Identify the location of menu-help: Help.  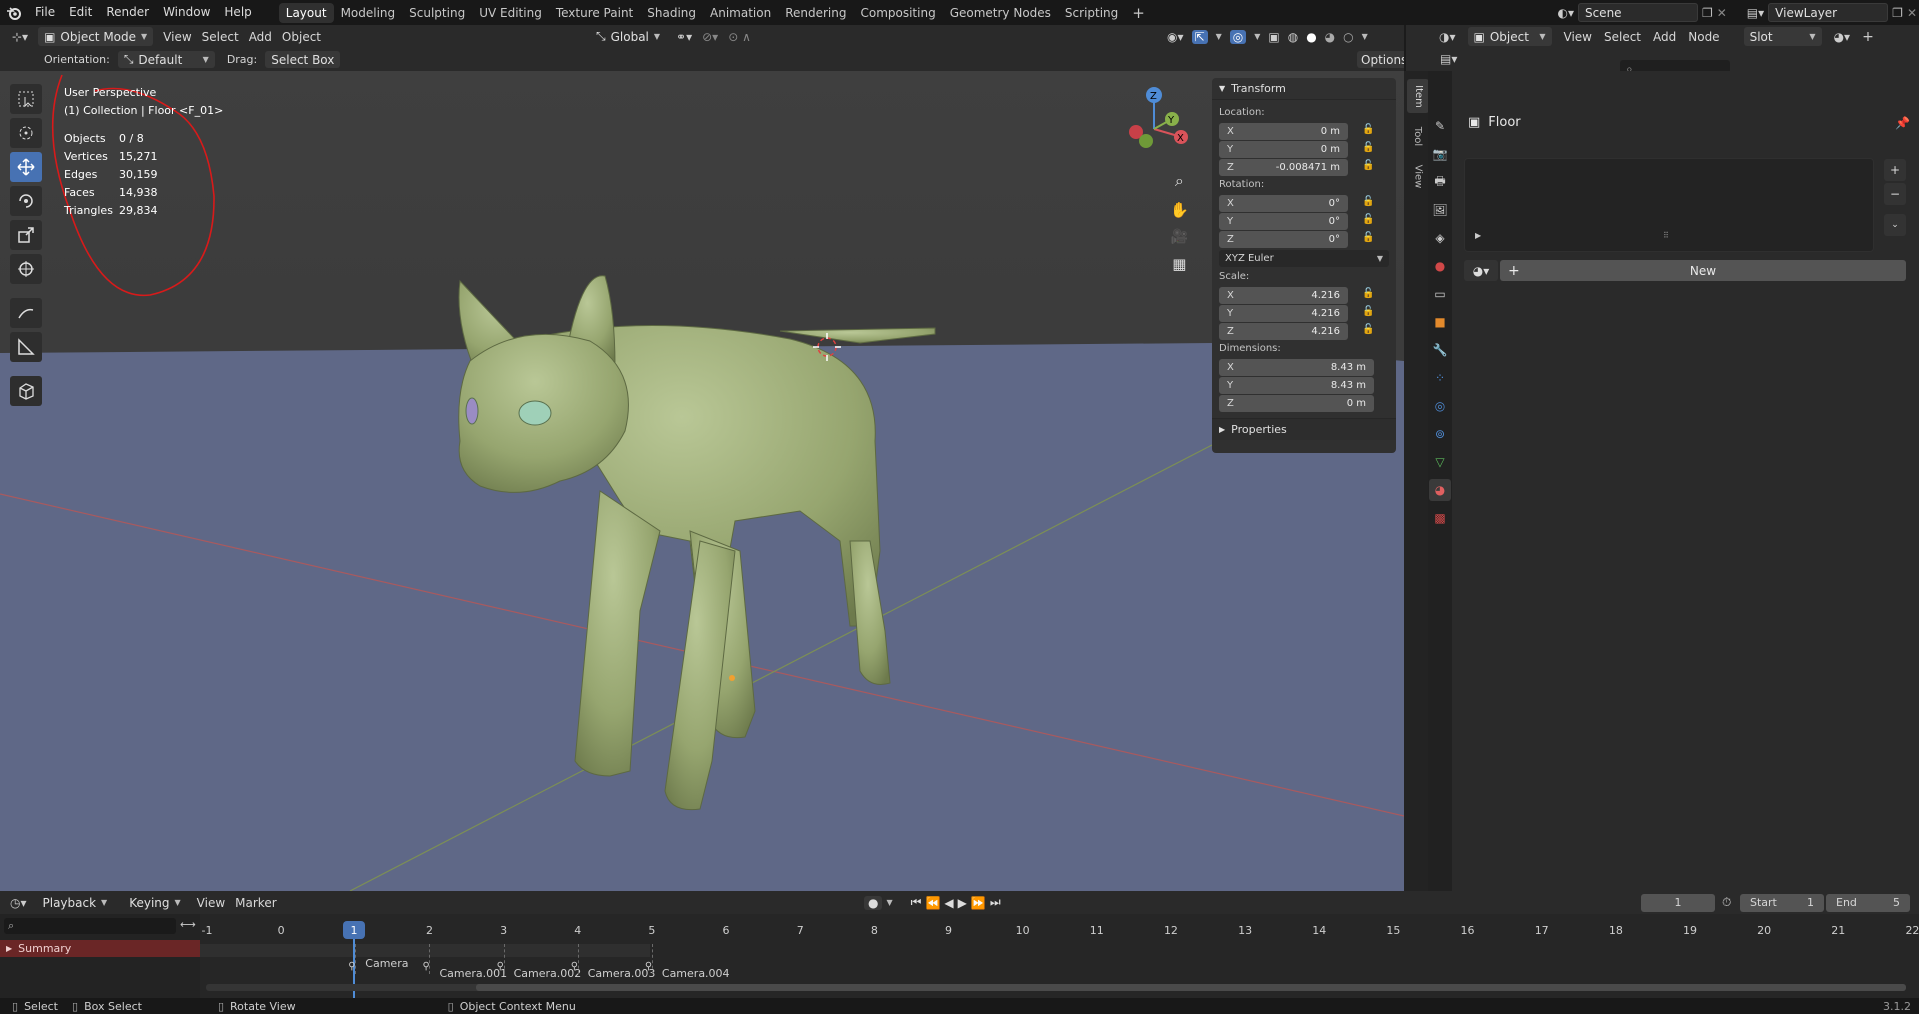
(237, 12).